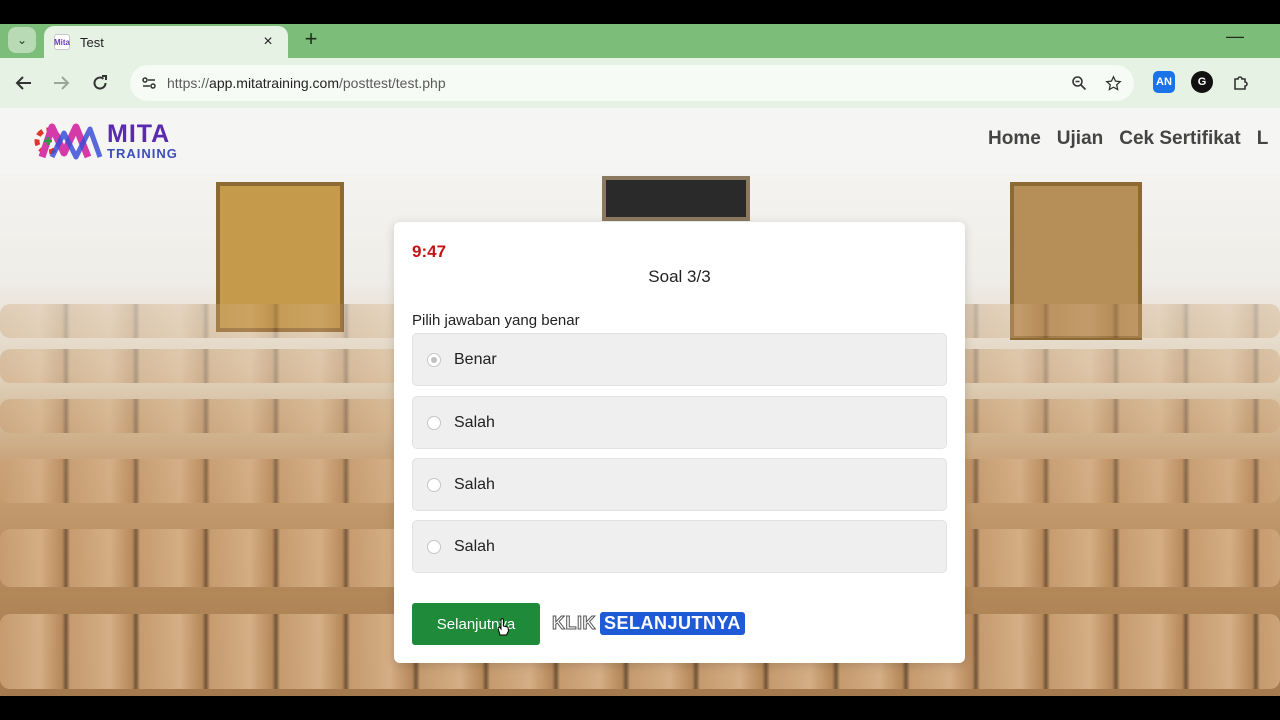  I want to click on minimize-window-icon: —, so click(1235, 36).